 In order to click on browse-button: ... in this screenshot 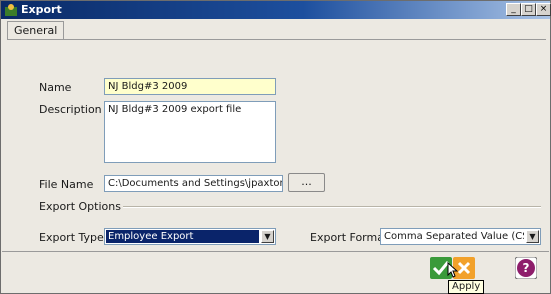, I will do `click(306, 182)`.